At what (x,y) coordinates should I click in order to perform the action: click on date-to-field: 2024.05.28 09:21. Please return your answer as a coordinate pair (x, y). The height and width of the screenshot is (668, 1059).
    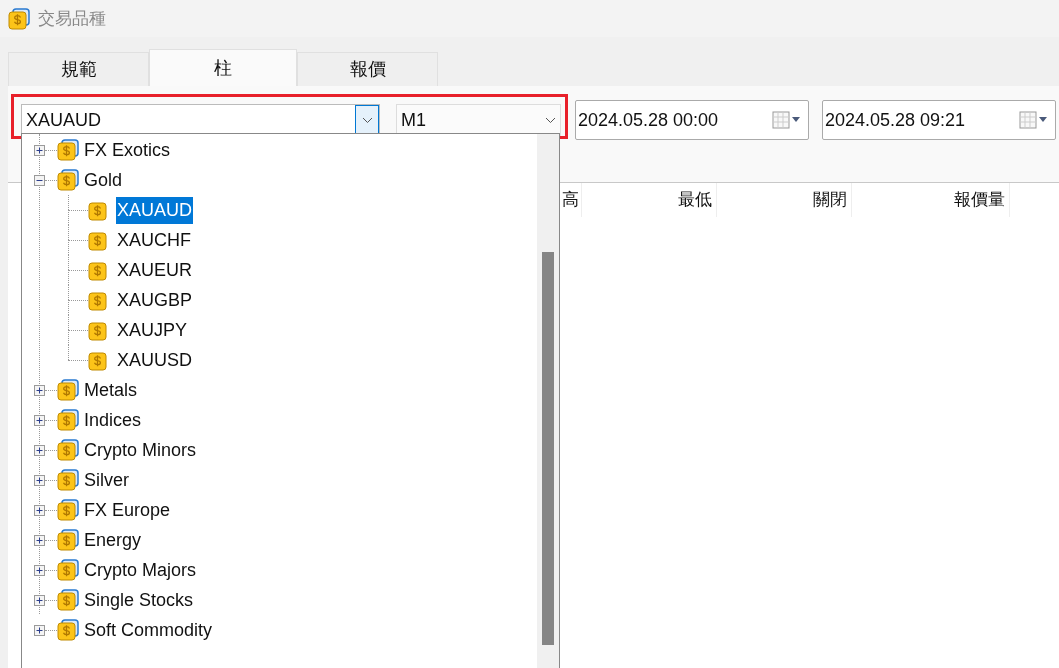
    Looking at the image, I should click on (939, 120).